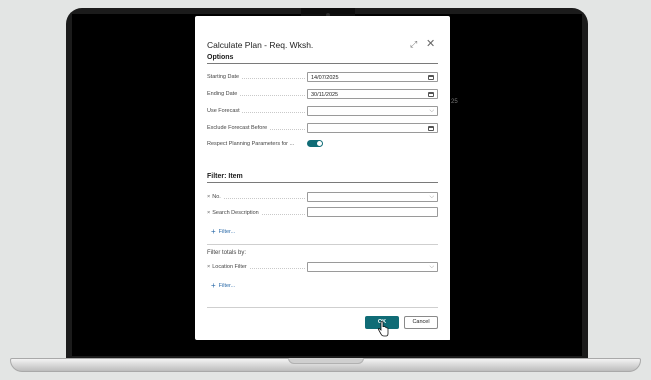 The image size is (651, 380). Describe the element at coordinates (372, 111) in the screenshot. I see `use-forecast-select: ⌵` at that location.